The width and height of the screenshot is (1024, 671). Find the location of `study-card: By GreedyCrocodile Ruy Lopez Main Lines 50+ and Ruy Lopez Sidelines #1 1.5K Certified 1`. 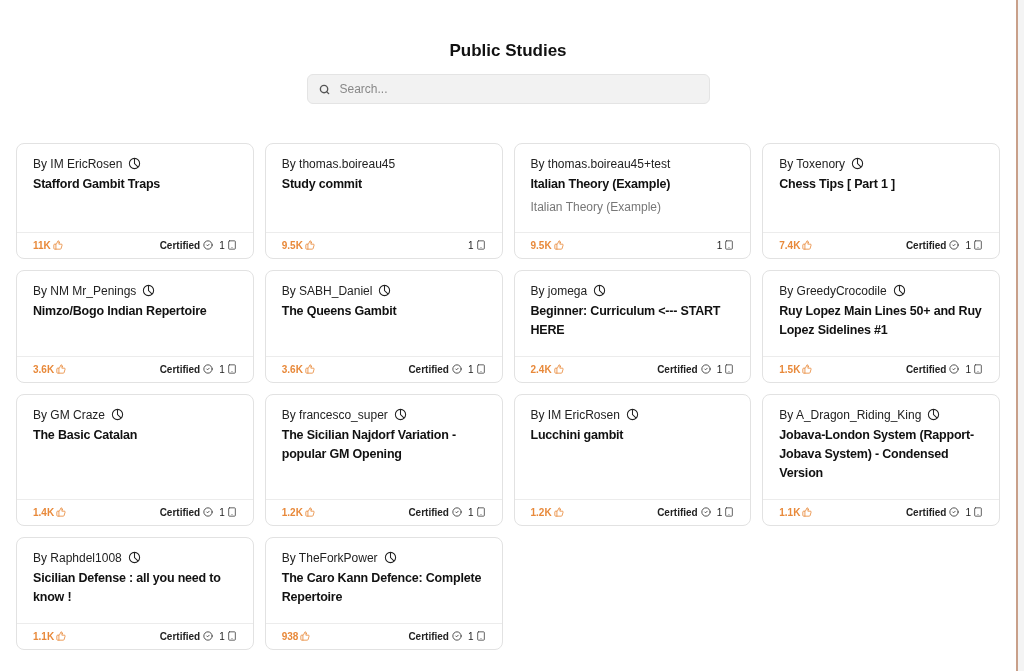

study-card: By GreedyCrocodile Ruy Lopez Main Lines 50+ and Ruy Lopez Sidelines #1 1.5K Certified 1 is located at coordinates (881, 326).